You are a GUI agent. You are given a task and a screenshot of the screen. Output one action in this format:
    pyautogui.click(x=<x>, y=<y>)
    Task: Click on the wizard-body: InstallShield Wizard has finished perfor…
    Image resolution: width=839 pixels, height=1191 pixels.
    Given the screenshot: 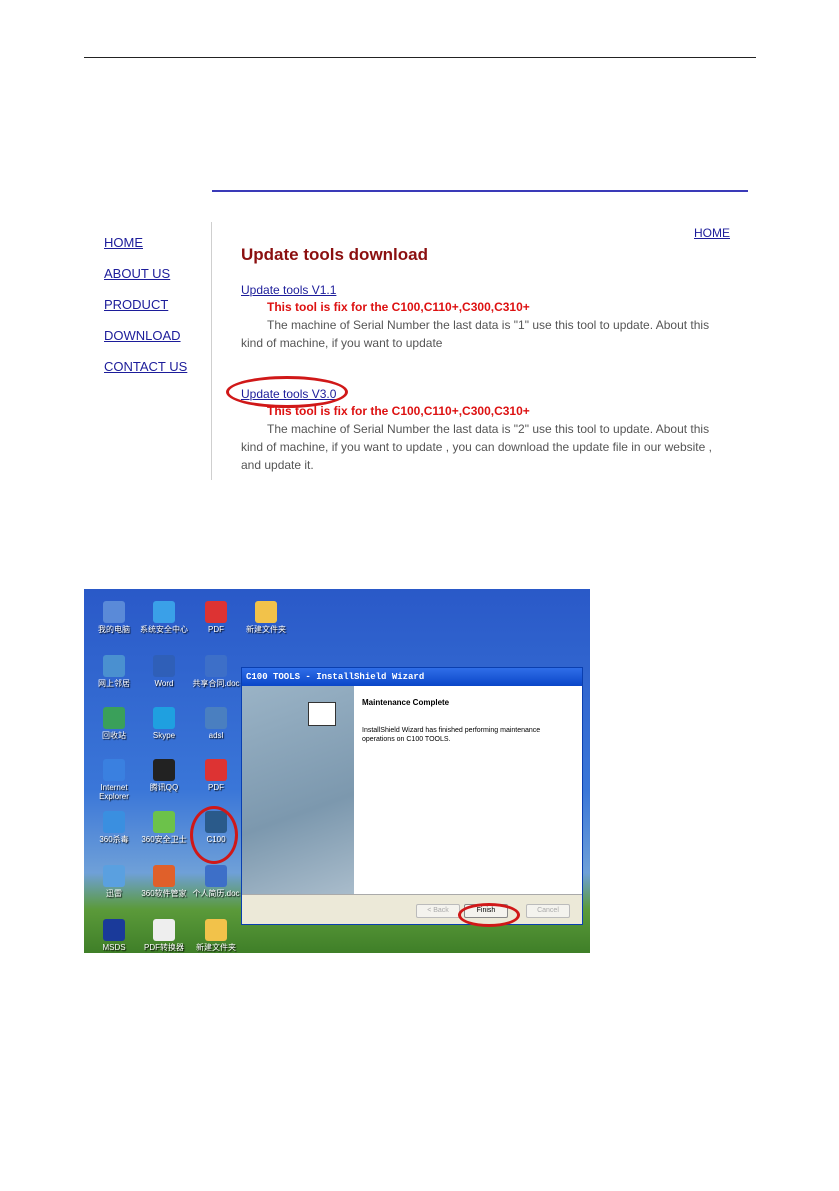 What is the action you would take?
    pyautogui.click(x=451, y=735)
    